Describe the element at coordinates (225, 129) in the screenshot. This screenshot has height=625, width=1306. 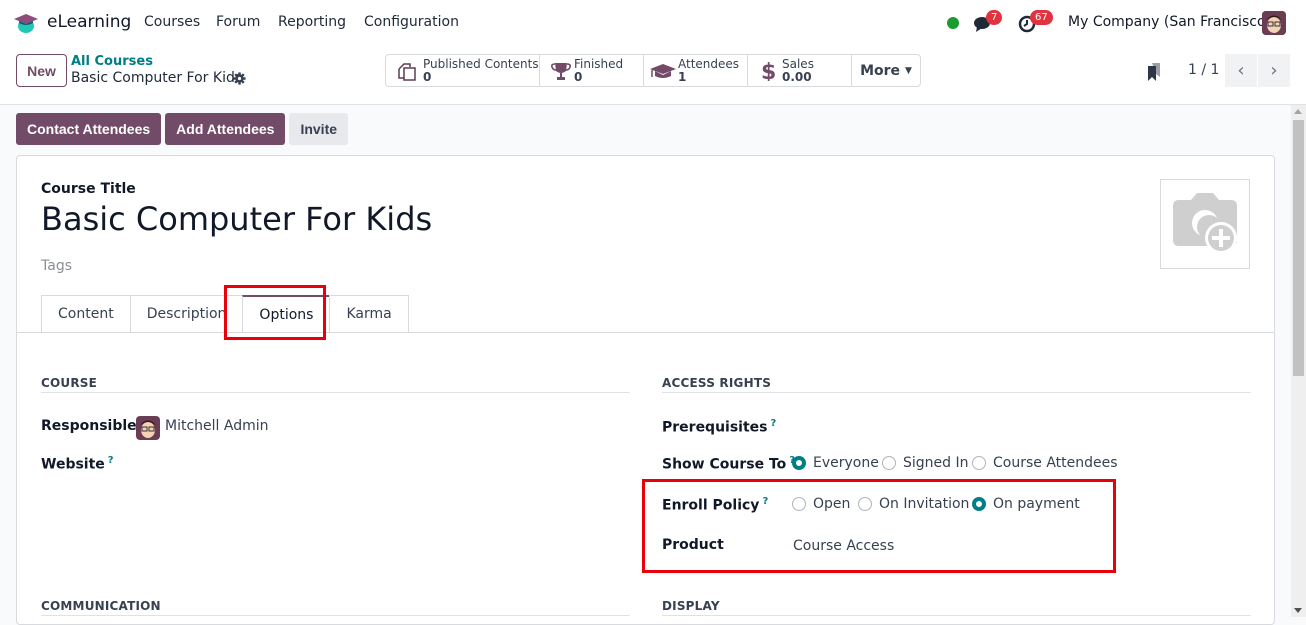
I see `add-attendees-button: Add Attendees` at that location.